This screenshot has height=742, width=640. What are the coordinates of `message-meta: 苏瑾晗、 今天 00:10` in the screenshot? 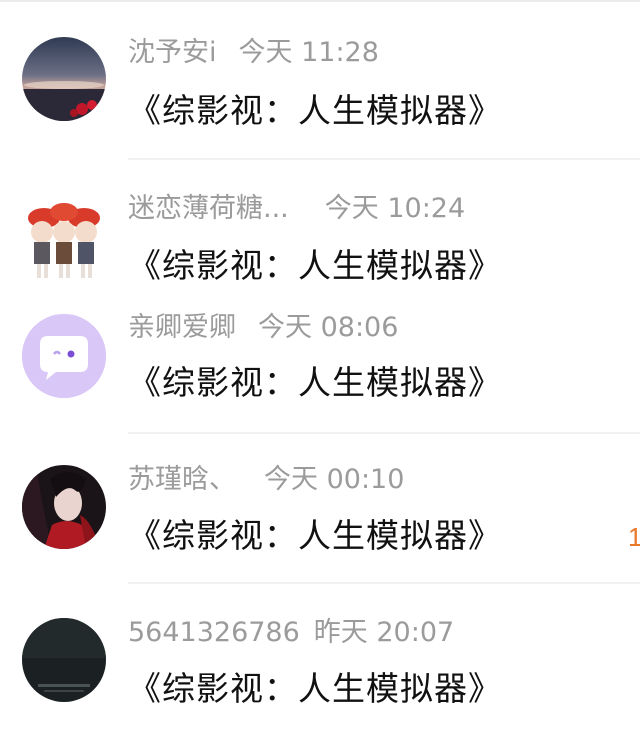 It's located at (266, 480).